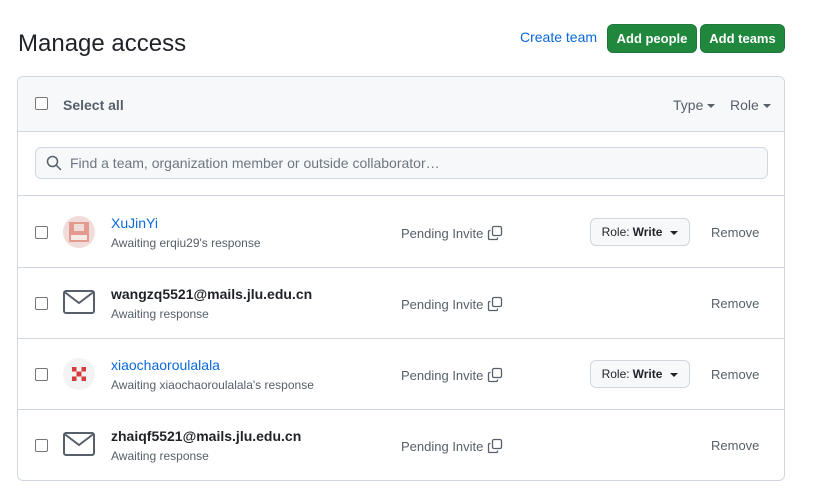 The image size is (814, 489). What do you see at coordinates (54, 163) in the screenshot?
I see `search-icon` at bounding box center [54, 163].